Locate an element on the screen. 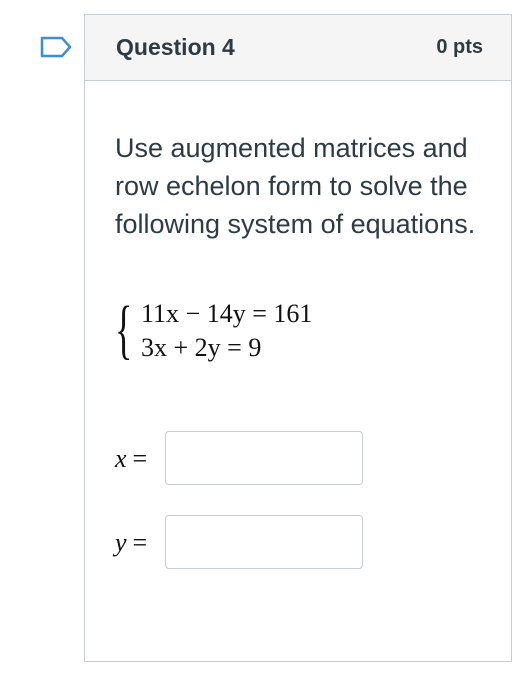  y-equals: = is located at coordinates (140, 542).